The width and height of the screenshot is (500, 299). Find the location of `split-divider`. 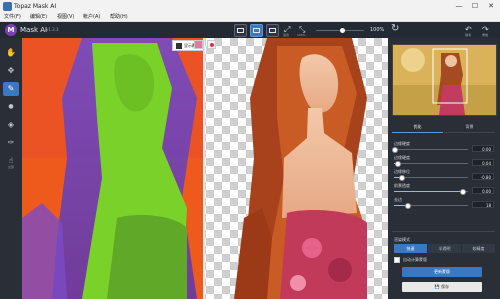

split-divider is located at coordinates (204, 168).